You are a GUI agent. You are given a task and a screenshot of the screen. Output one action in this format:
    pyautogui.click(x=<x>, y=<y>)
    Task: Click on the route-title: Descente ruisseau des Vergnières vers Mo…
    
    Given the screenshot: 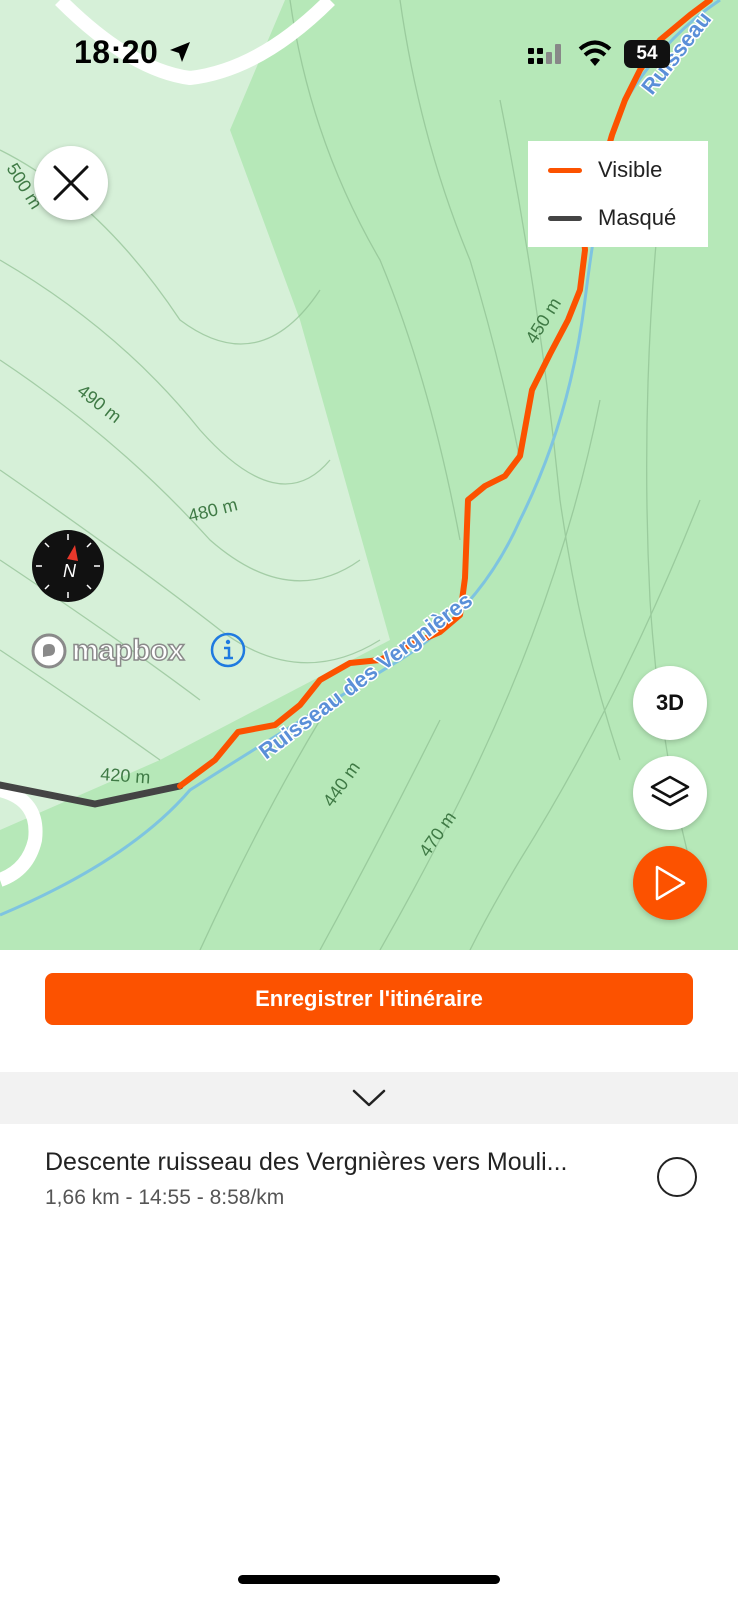 What is the action you would take?
    pyautogui.click(x=306, y=1162)
    